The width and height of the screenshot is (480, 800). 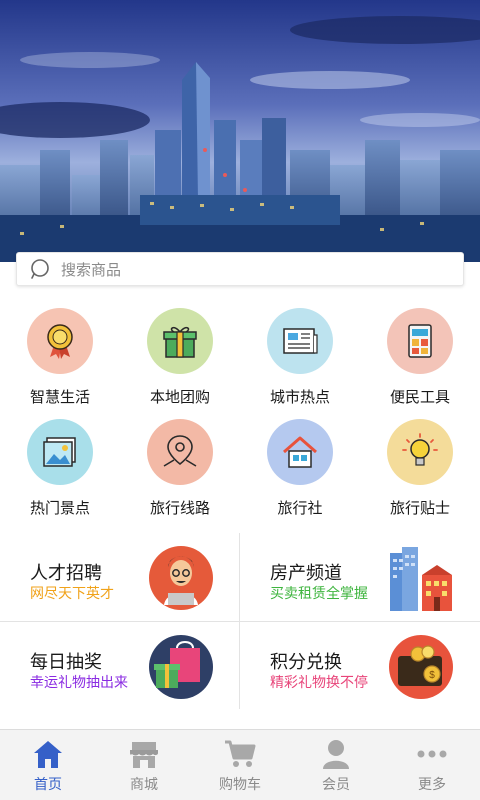 I want to click on tab-label: 会员, so click(x=336, y=785).